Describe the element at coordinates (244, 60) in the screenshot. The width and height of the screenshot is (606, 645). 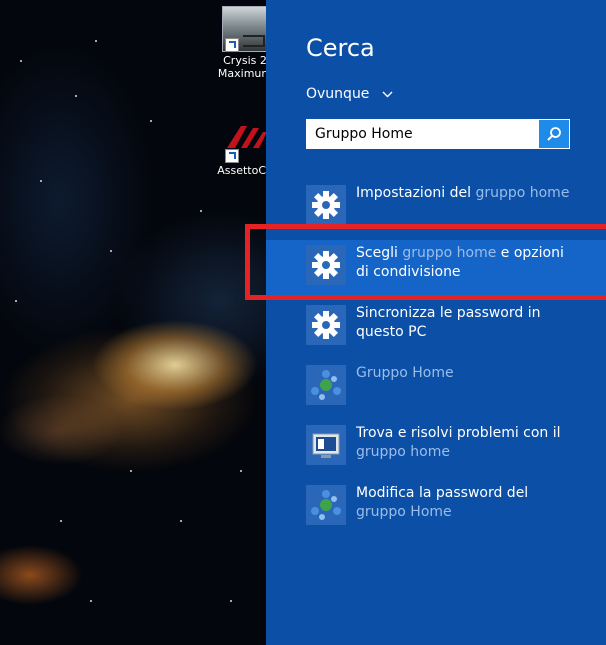
I see `desktop-icon-label: Crysis 2` at that location.